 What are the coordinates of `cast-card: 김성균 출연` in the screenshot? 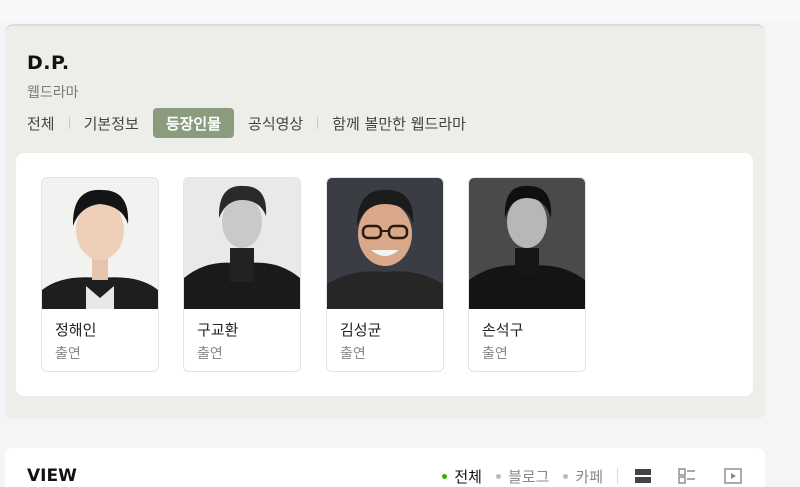 It's located at (385, 274).